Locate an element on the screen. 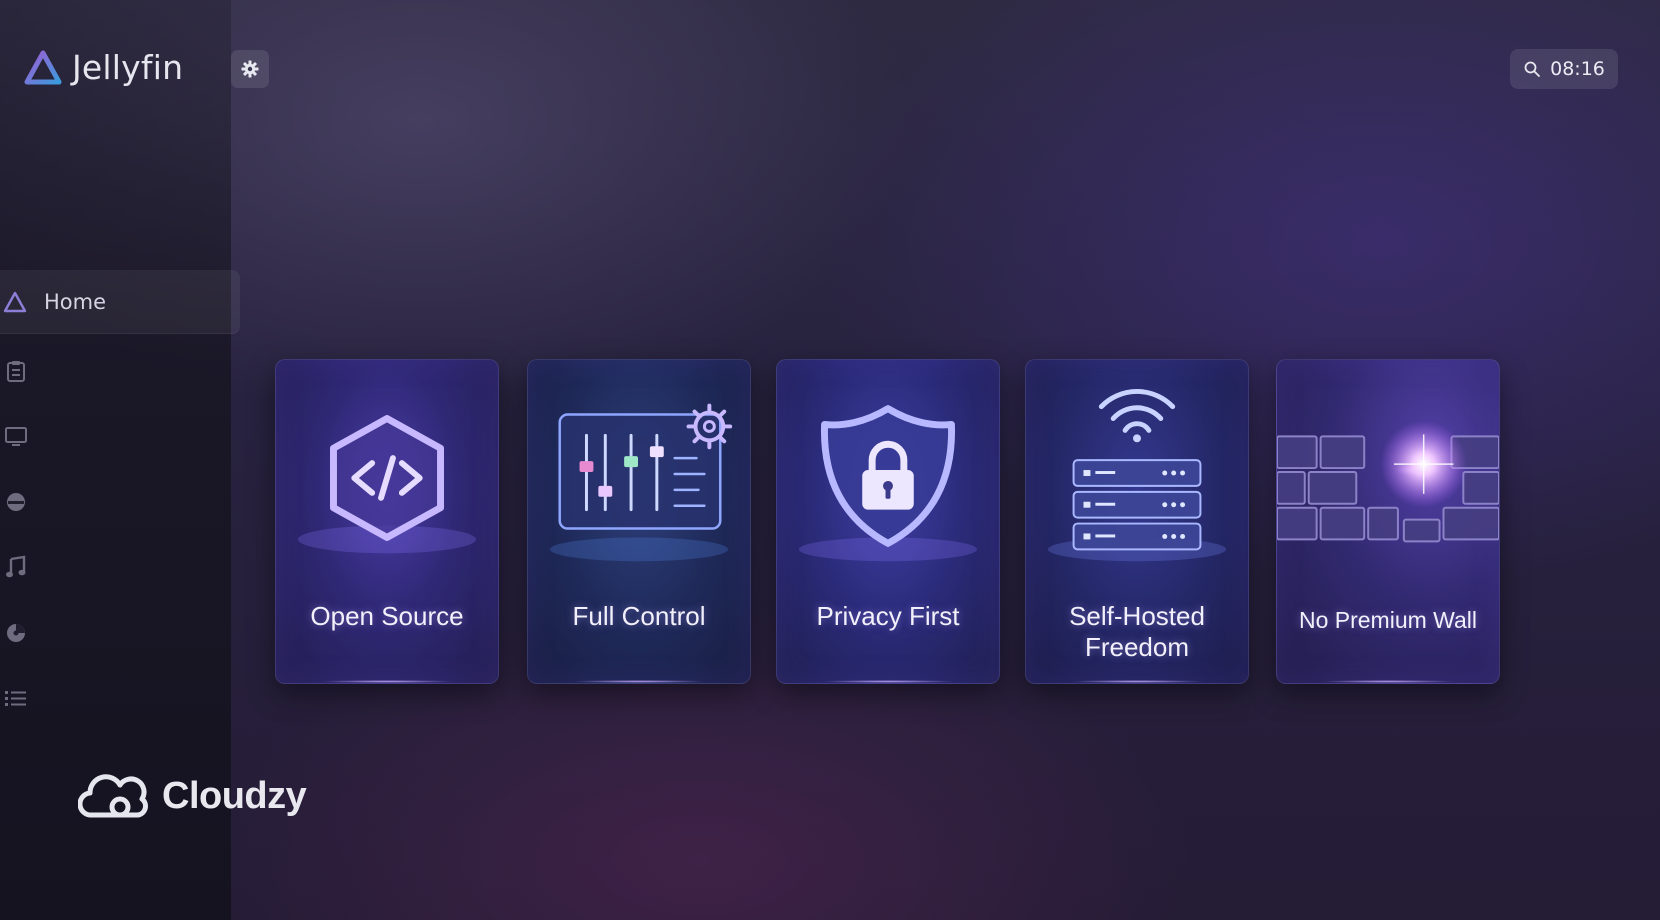 The image size is (1660, 920). card-label-no-premium-wall: No Premium Wall is located at coordinates (1388, 620).